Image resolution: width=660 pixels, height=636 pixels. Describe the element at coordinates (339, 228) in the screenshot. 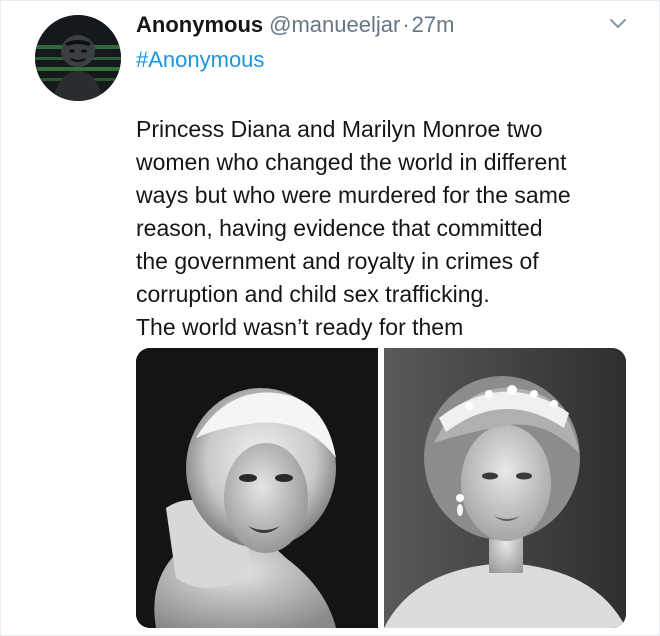

I see `tweet-text-line: reason, having evidence that committed` at that location.